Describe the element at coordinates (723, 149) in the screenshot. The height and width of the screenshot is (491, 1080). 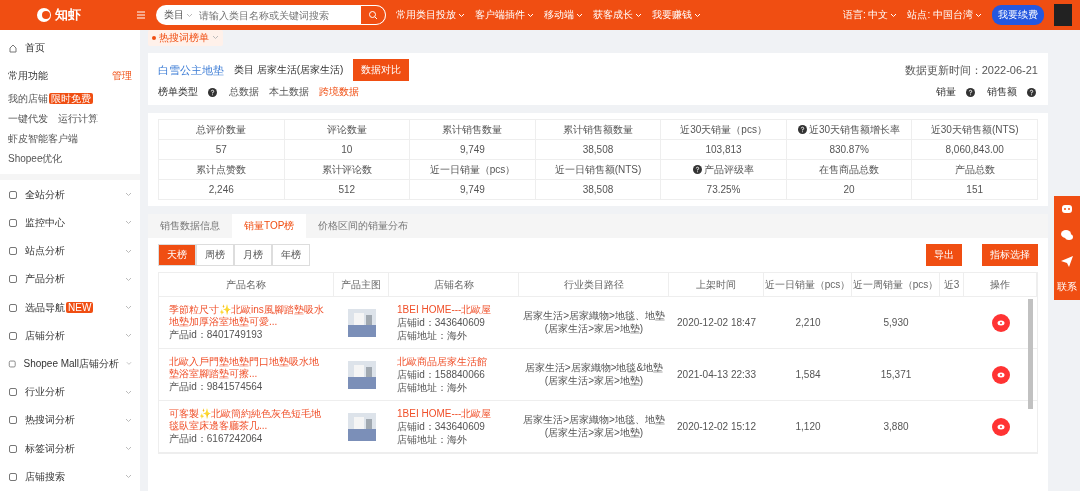
I see `stat-value: 103,813` at that location.